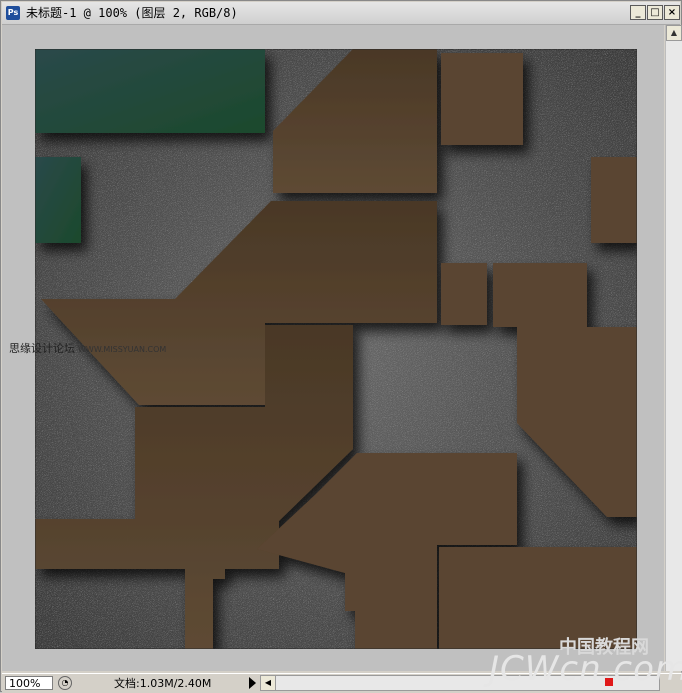 Image resolution: width=682 pixels, height=693 pixels. What do you see at coordinates (163, 683) in the screenshot?
I see `document-size-info: 文档:1.03M/2.40M` at bounding box center [163, 683].